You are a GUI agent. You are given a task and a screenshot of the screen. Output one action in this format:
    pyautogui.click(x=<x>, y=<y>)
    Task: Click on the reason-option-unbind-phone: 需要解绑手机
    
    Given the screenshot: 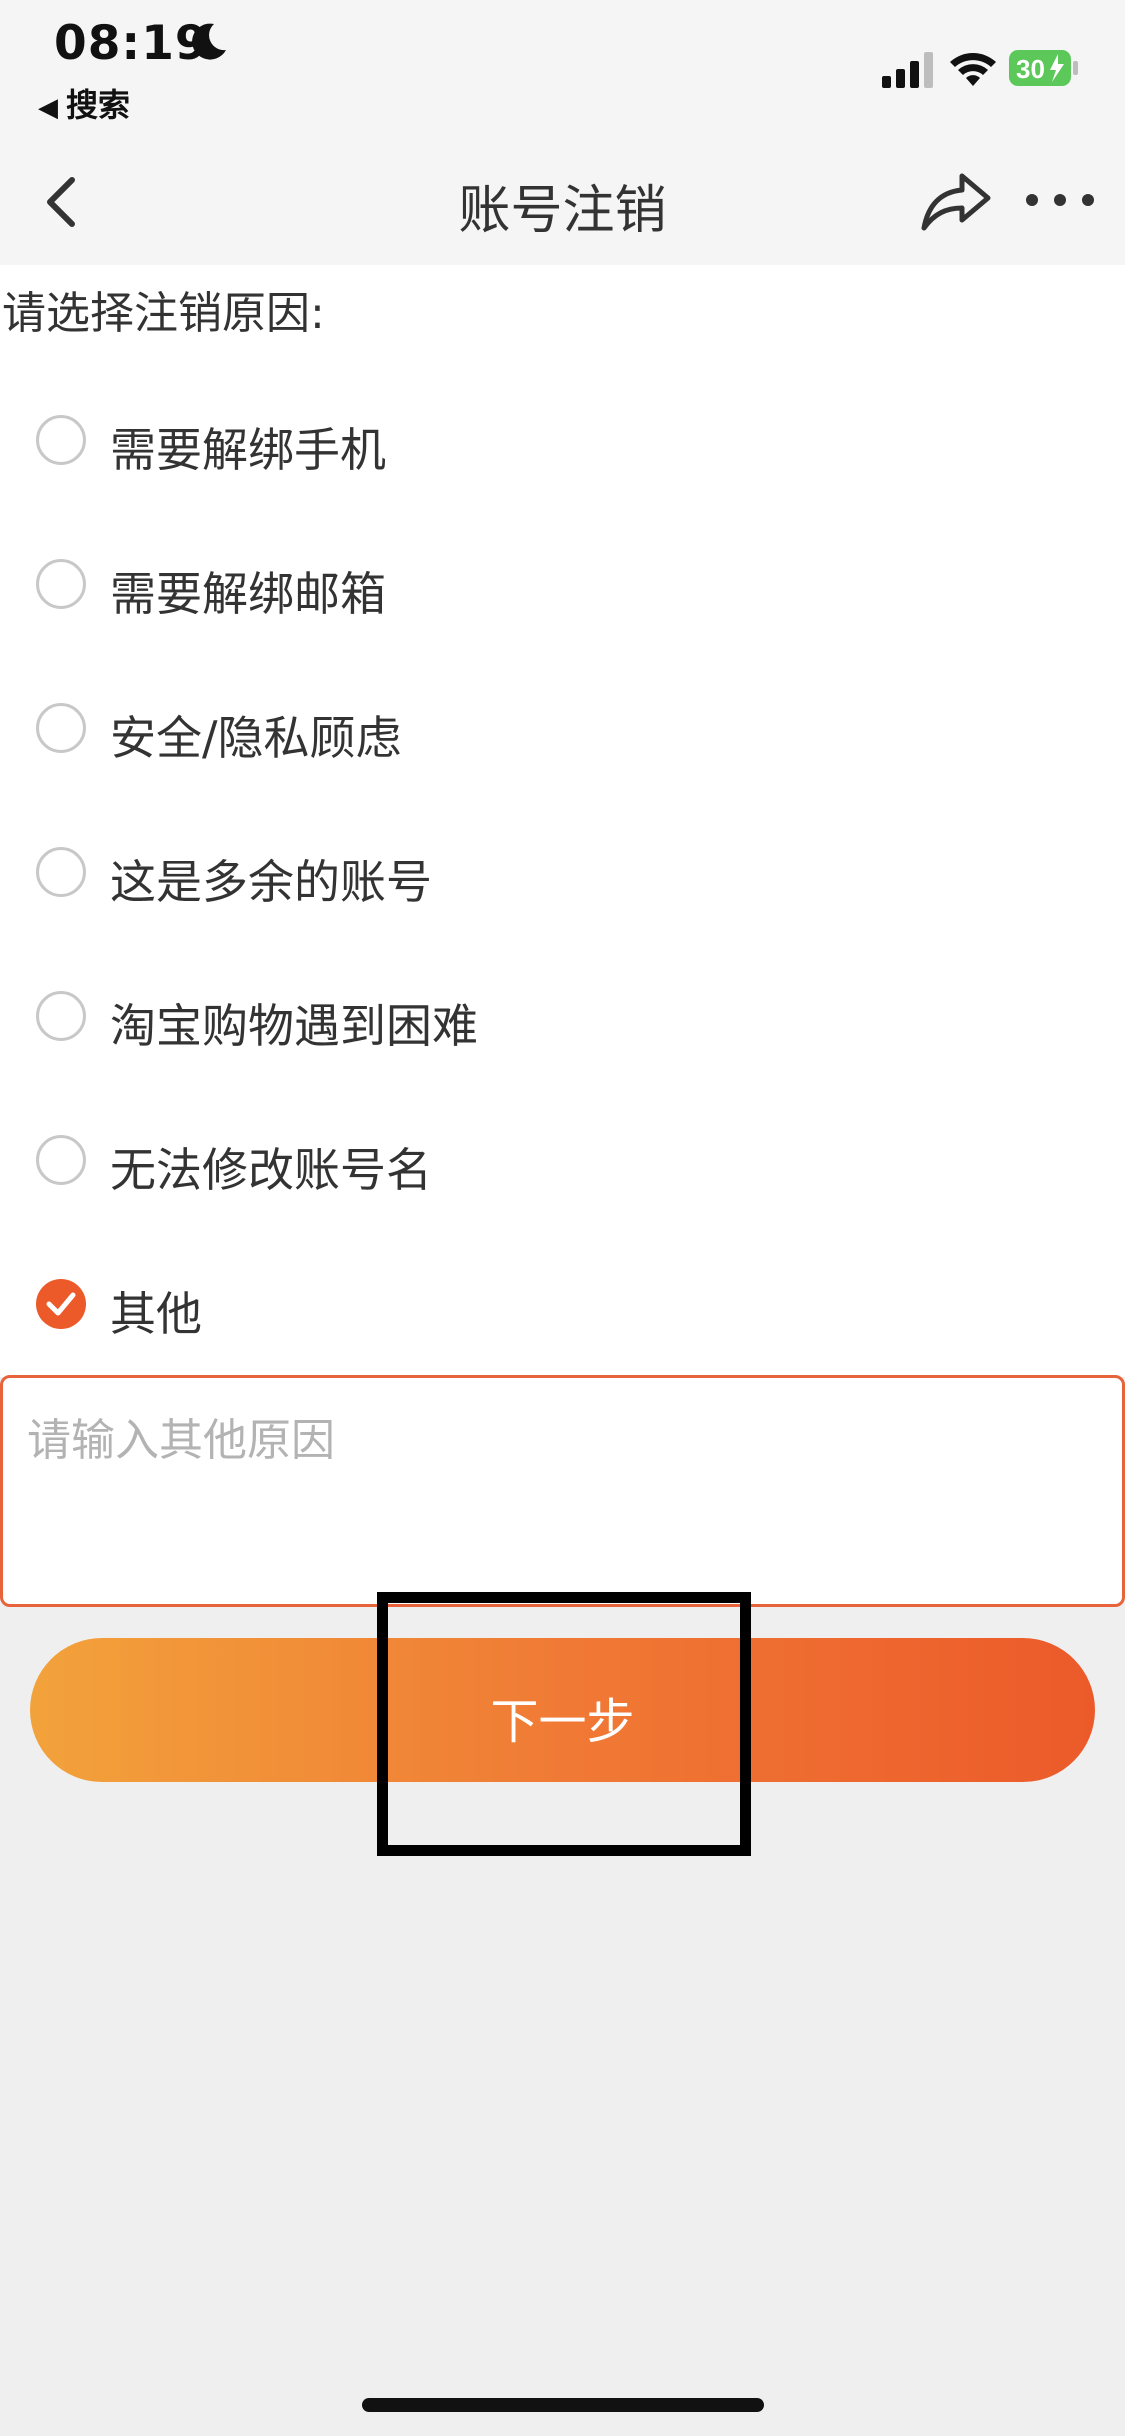 What is the action you would take?
    pyautogui.click(x=562, y=440)
    